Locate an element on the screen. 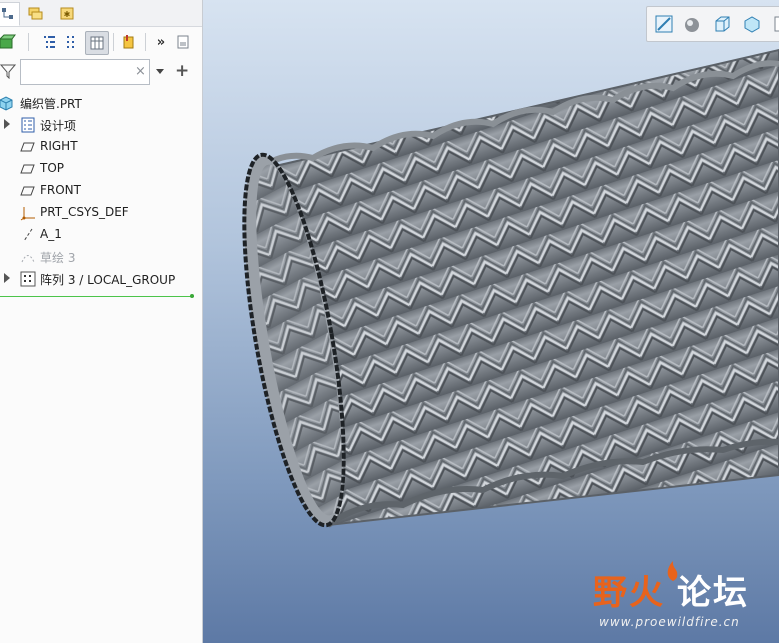 Image resolution: width=779 pixels, height=643 pixels. watermark-url: www.proewildfire.cn is located at coordinates (669, 622).